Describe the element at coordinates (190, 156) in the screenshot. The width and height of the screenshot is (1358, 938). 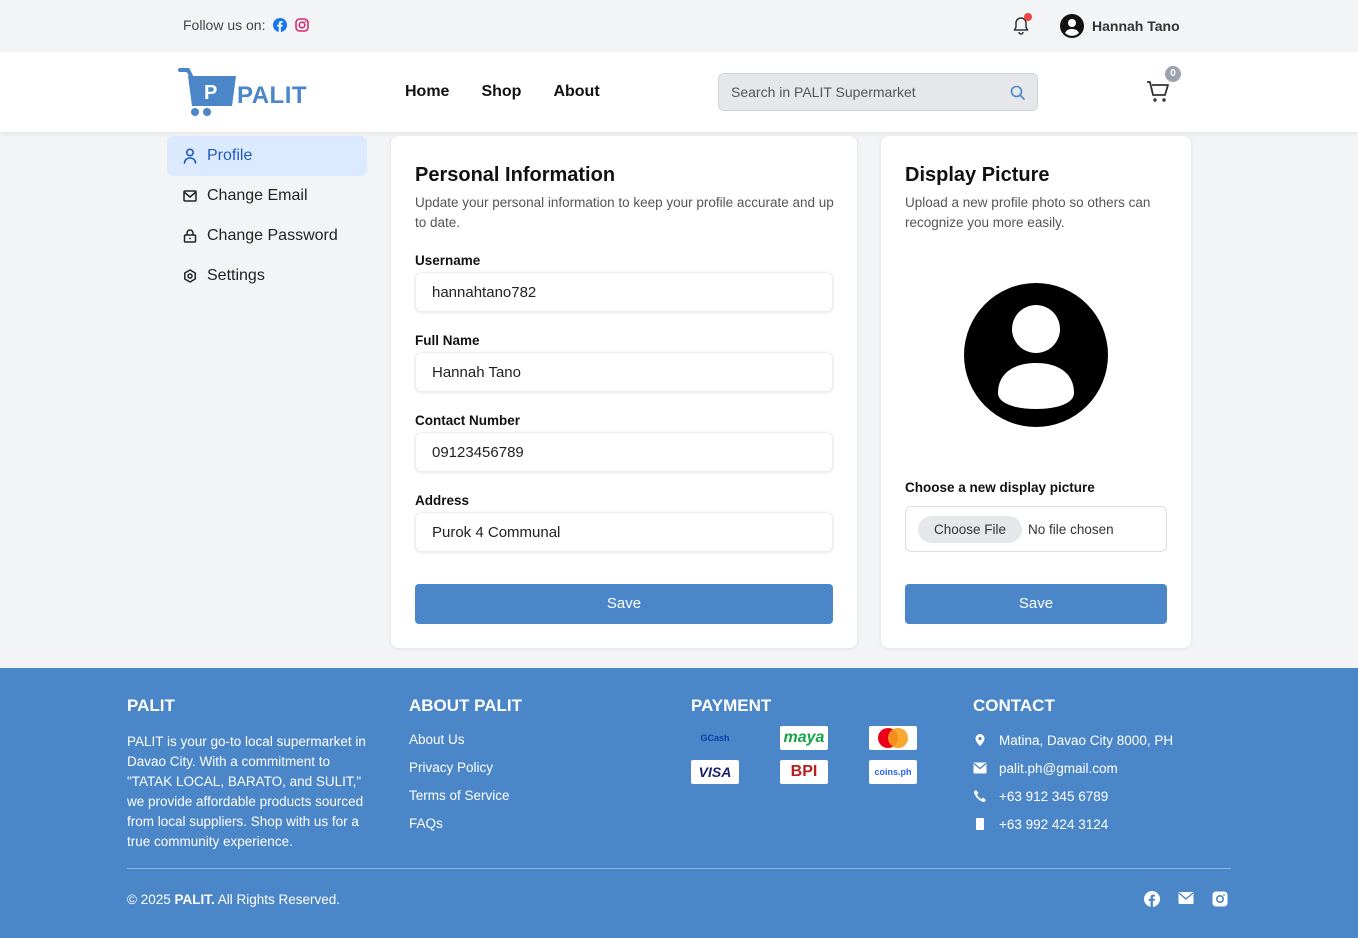
I see `user-icon` at that location.